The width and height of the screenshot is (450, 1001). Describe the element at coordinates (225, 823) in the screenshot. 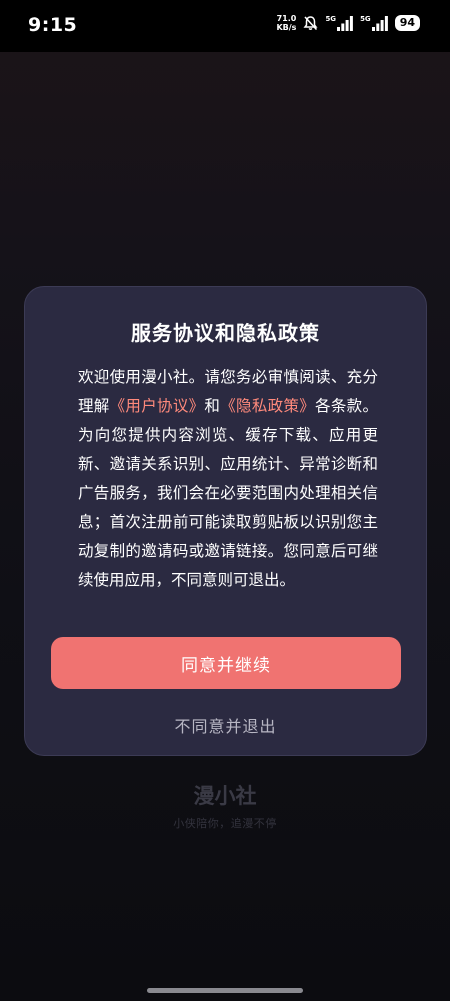

I see `brand-slogan: 小侠陪你，追漫不停` at that location.